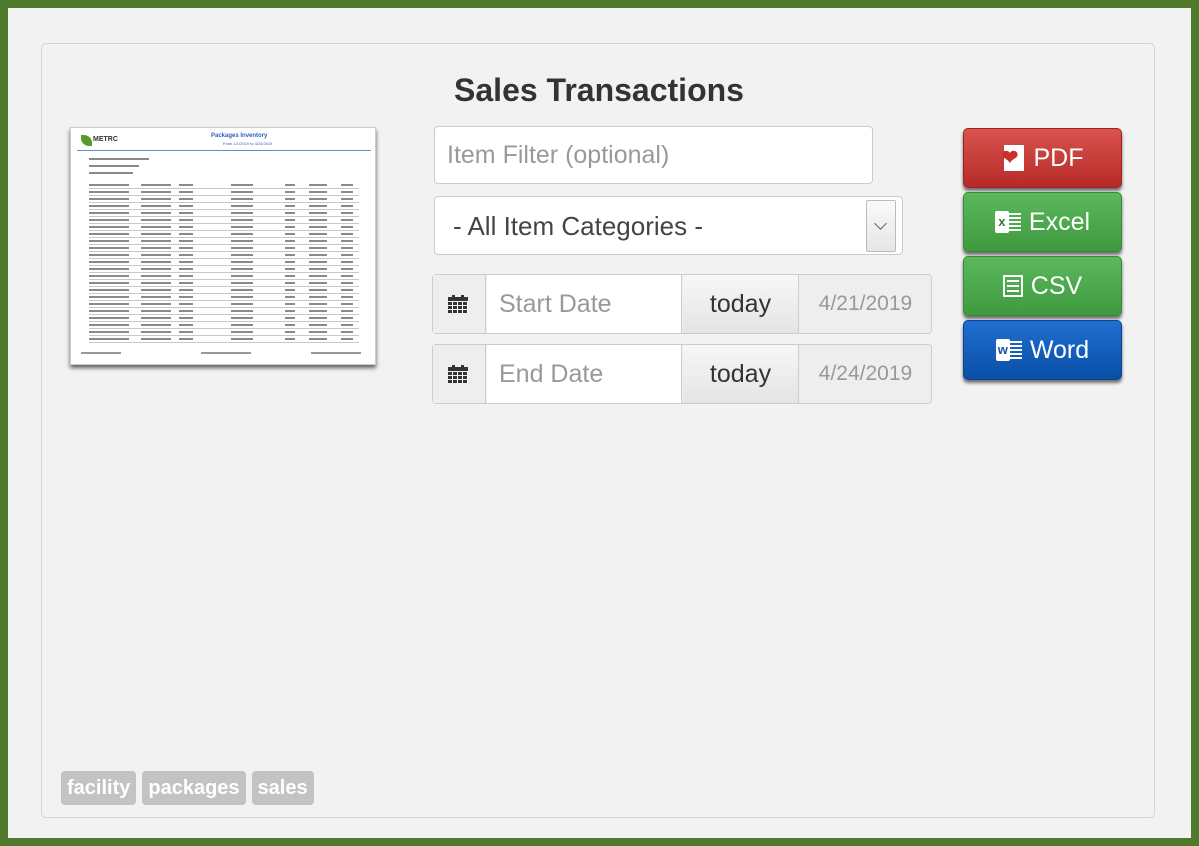  I want to click on export-pdf-button: ❤ PDF, so click(1042, 158).